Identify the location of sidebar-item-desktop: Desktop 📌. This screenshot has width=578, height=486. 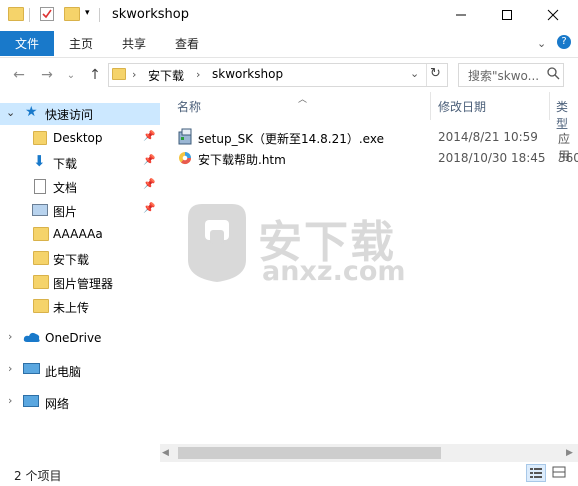
(80, 138).